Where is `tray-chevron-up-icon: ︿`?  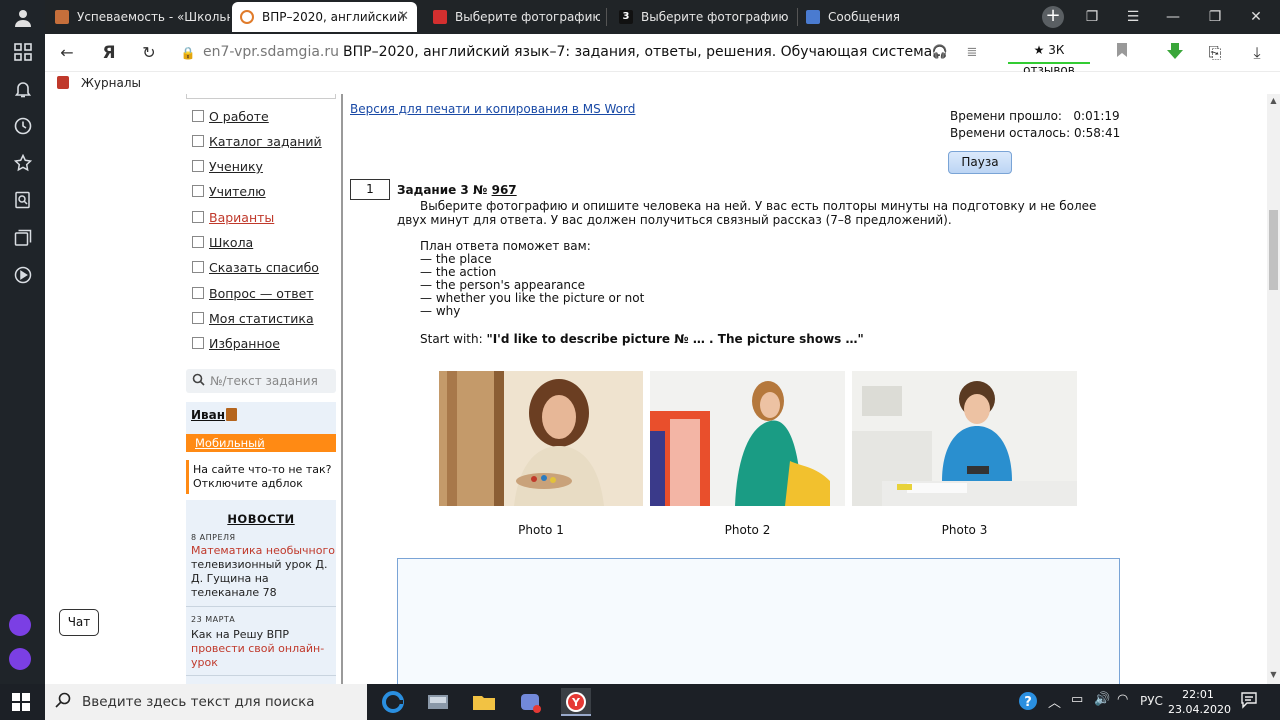 tray-chevron-up-icon: ︿ is located at coordinates (1054, 701).